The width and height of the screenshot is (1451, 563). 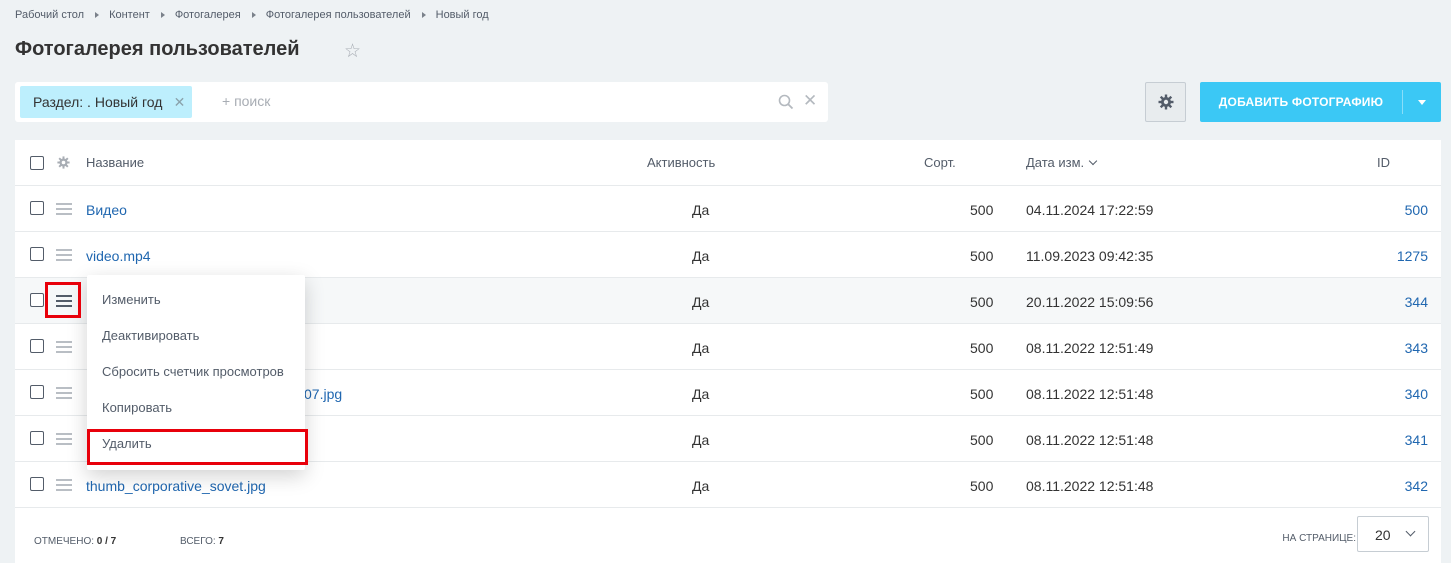 What do you see at coordinates (728, 535) in the screenshot?
I see `grid-footer: ОТМЕЧЕНО: 0 / 7 ВСЕГО: 7 НА СТРАНИЦЕ: 20` at bounding box center [728, 535].